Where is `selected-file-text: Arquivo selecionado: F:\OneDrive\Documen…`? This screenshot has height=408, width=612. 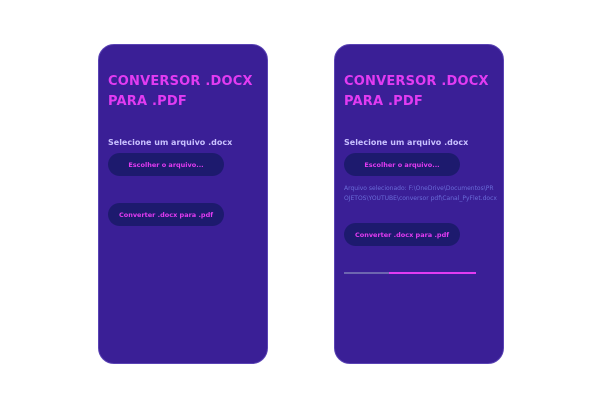
selected-file-text: Arquivo selecionado: F:\OneDrive\Documen… is located at coordinates (420, 193).